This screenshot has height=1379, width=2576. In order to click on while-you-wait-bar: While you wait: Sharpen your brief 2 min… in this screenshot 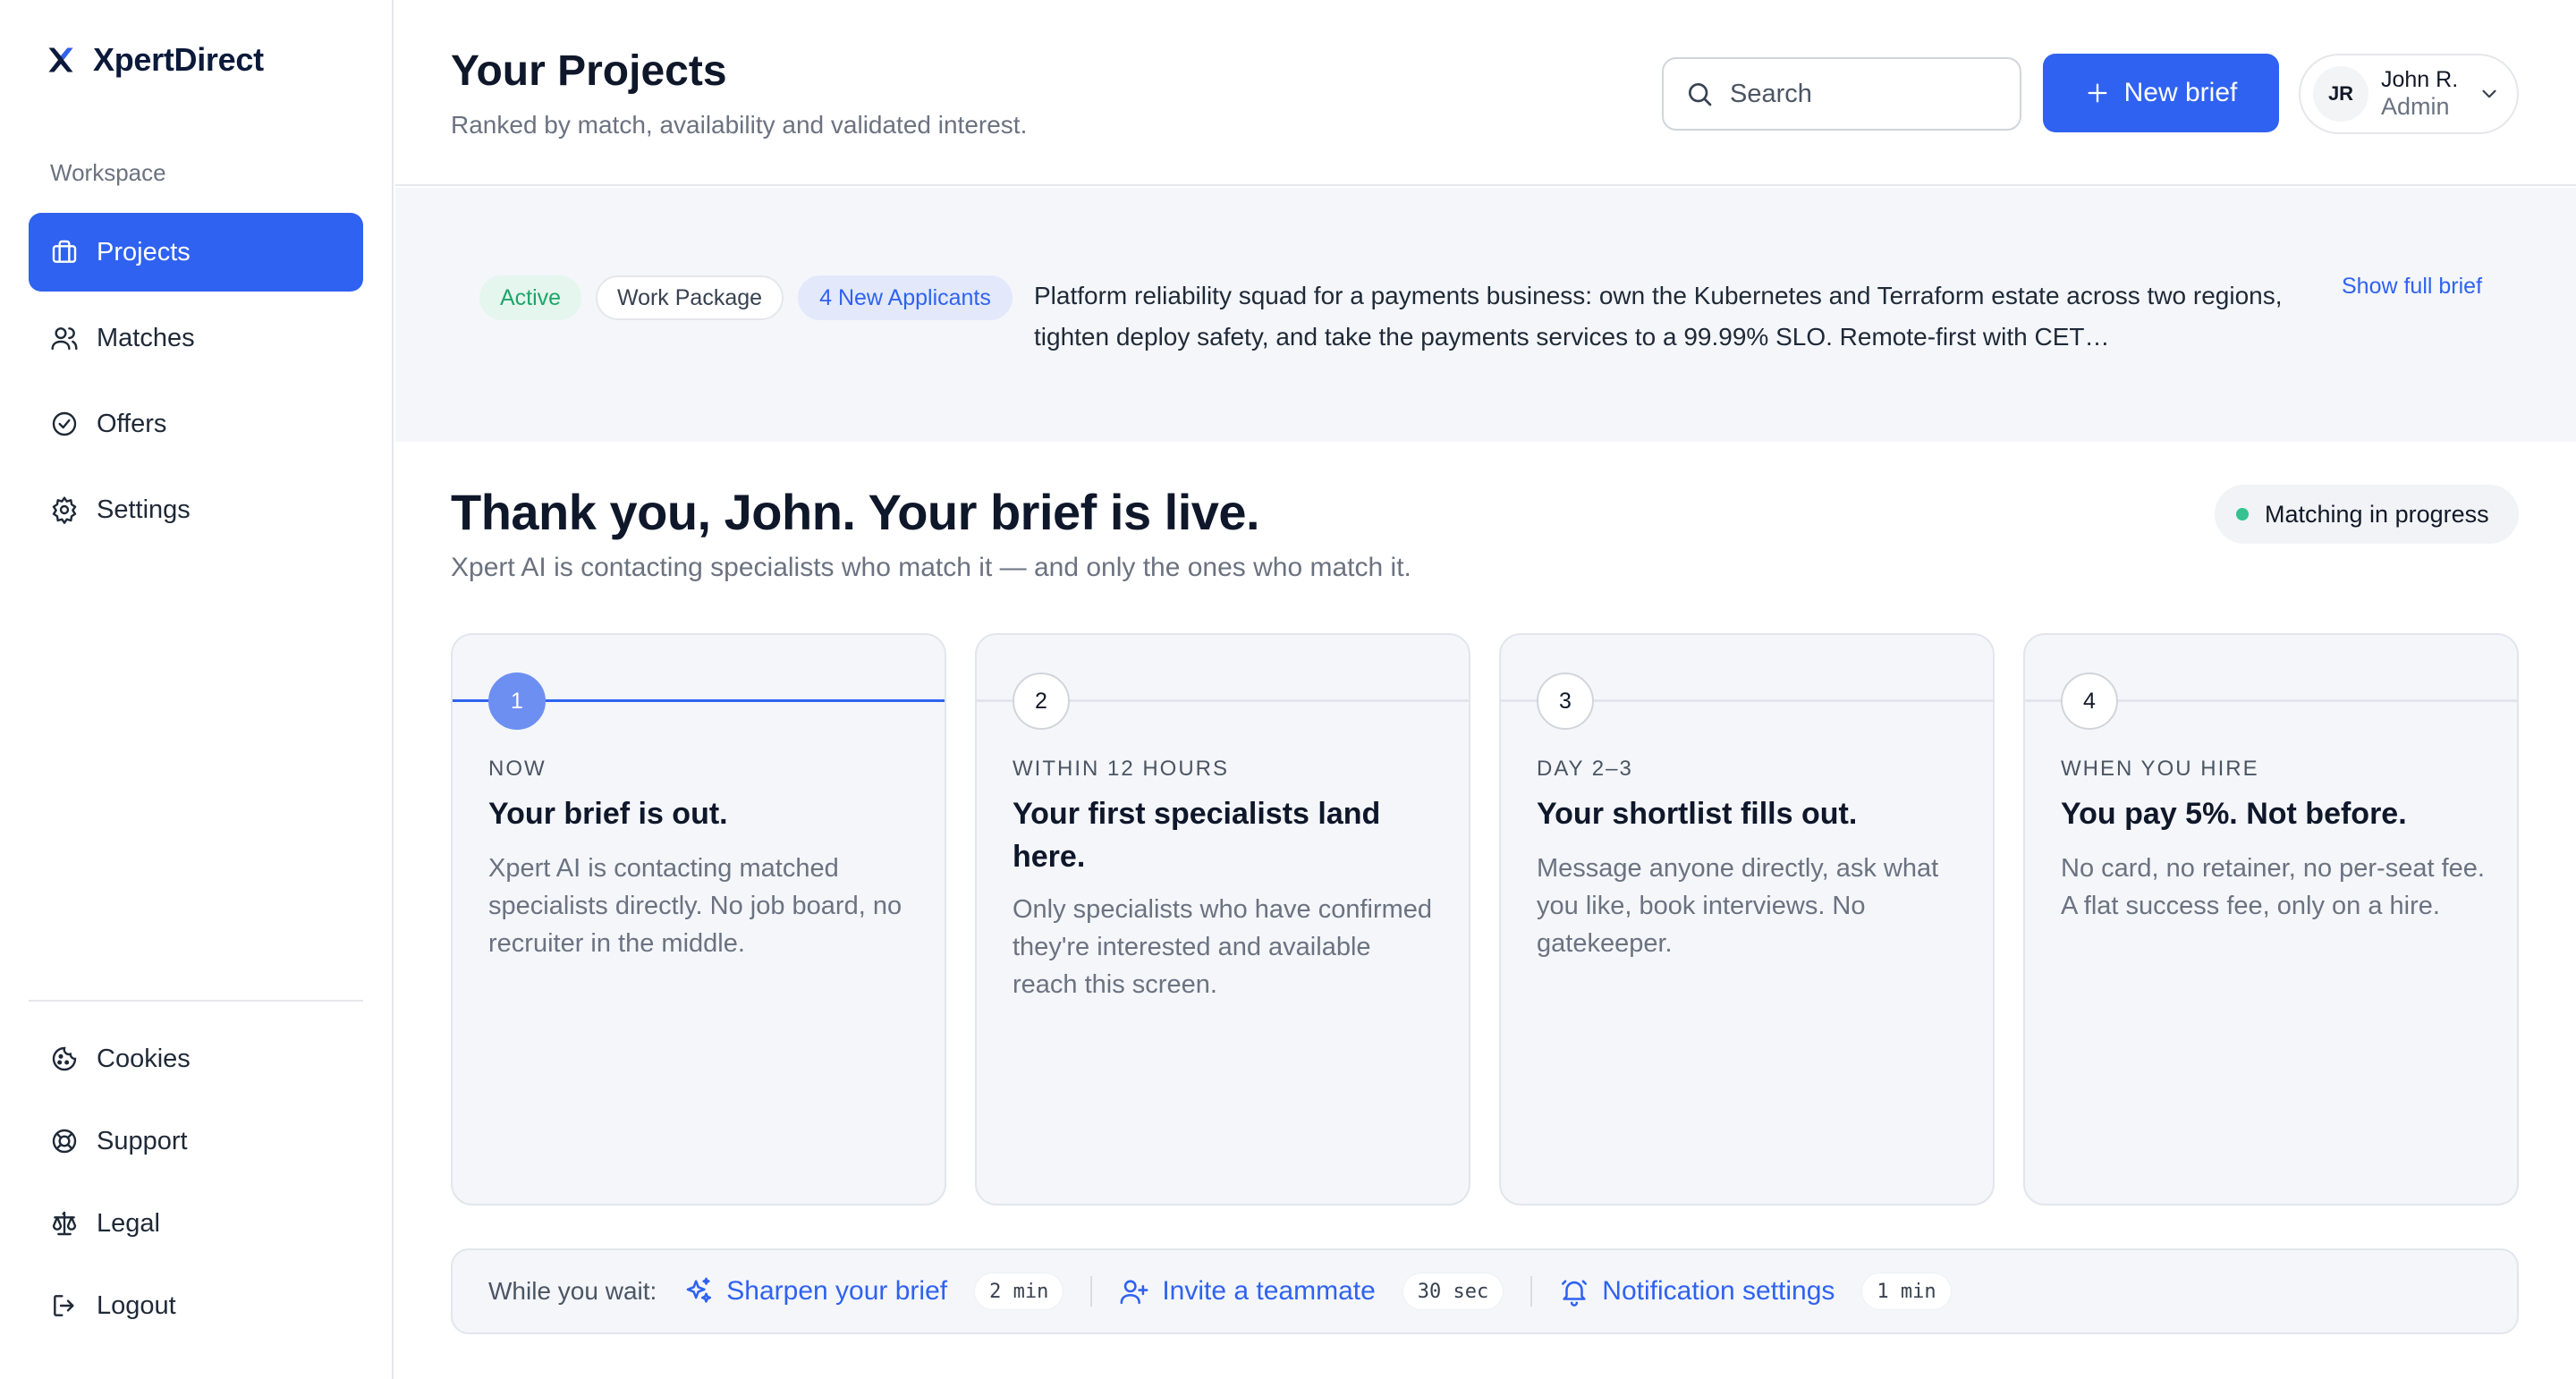, I will do `click(1485, 1291)`.